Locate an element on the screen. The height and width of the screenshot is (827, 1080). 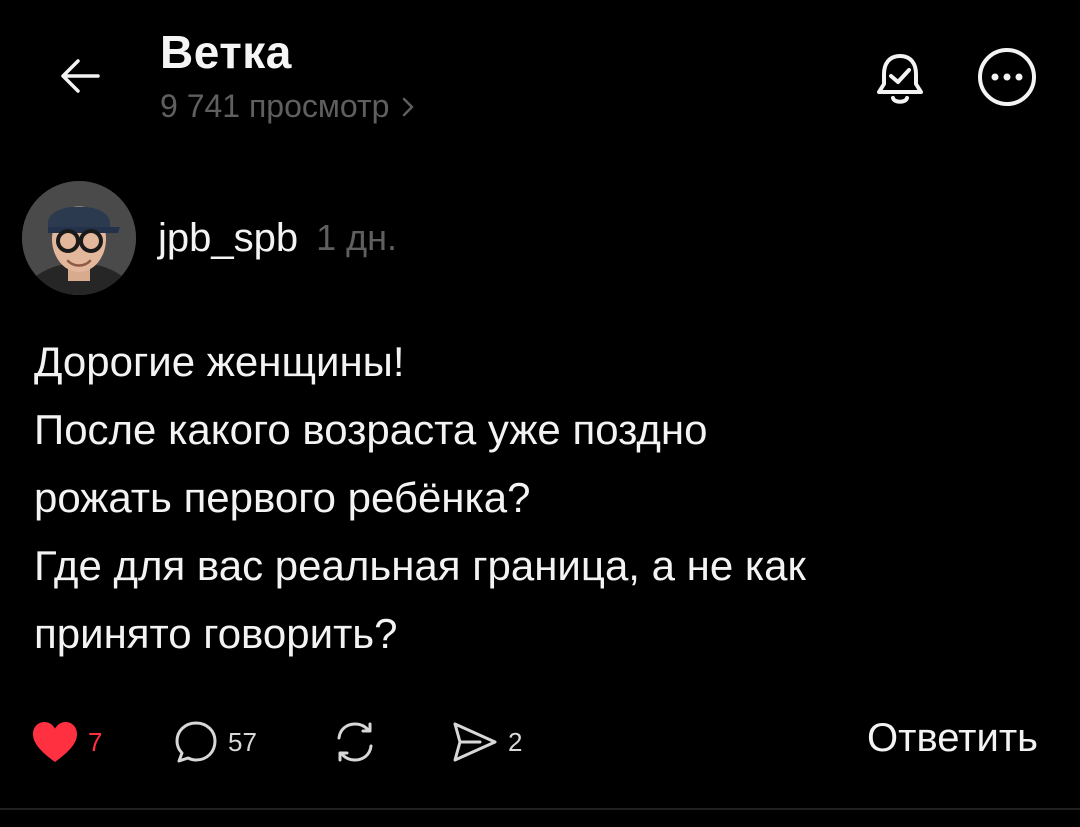
author-username: jpb_spb is located at coordinates (228, 238).